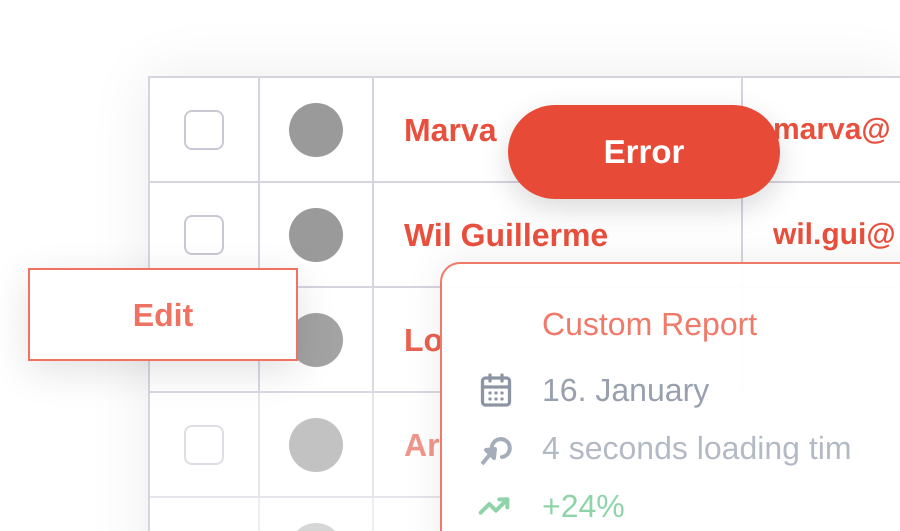 The image size is (900, 531). Describe the element at coordinates (506, 235) in the screenshot. I see `user-name: Wil Guillerme` at that location.